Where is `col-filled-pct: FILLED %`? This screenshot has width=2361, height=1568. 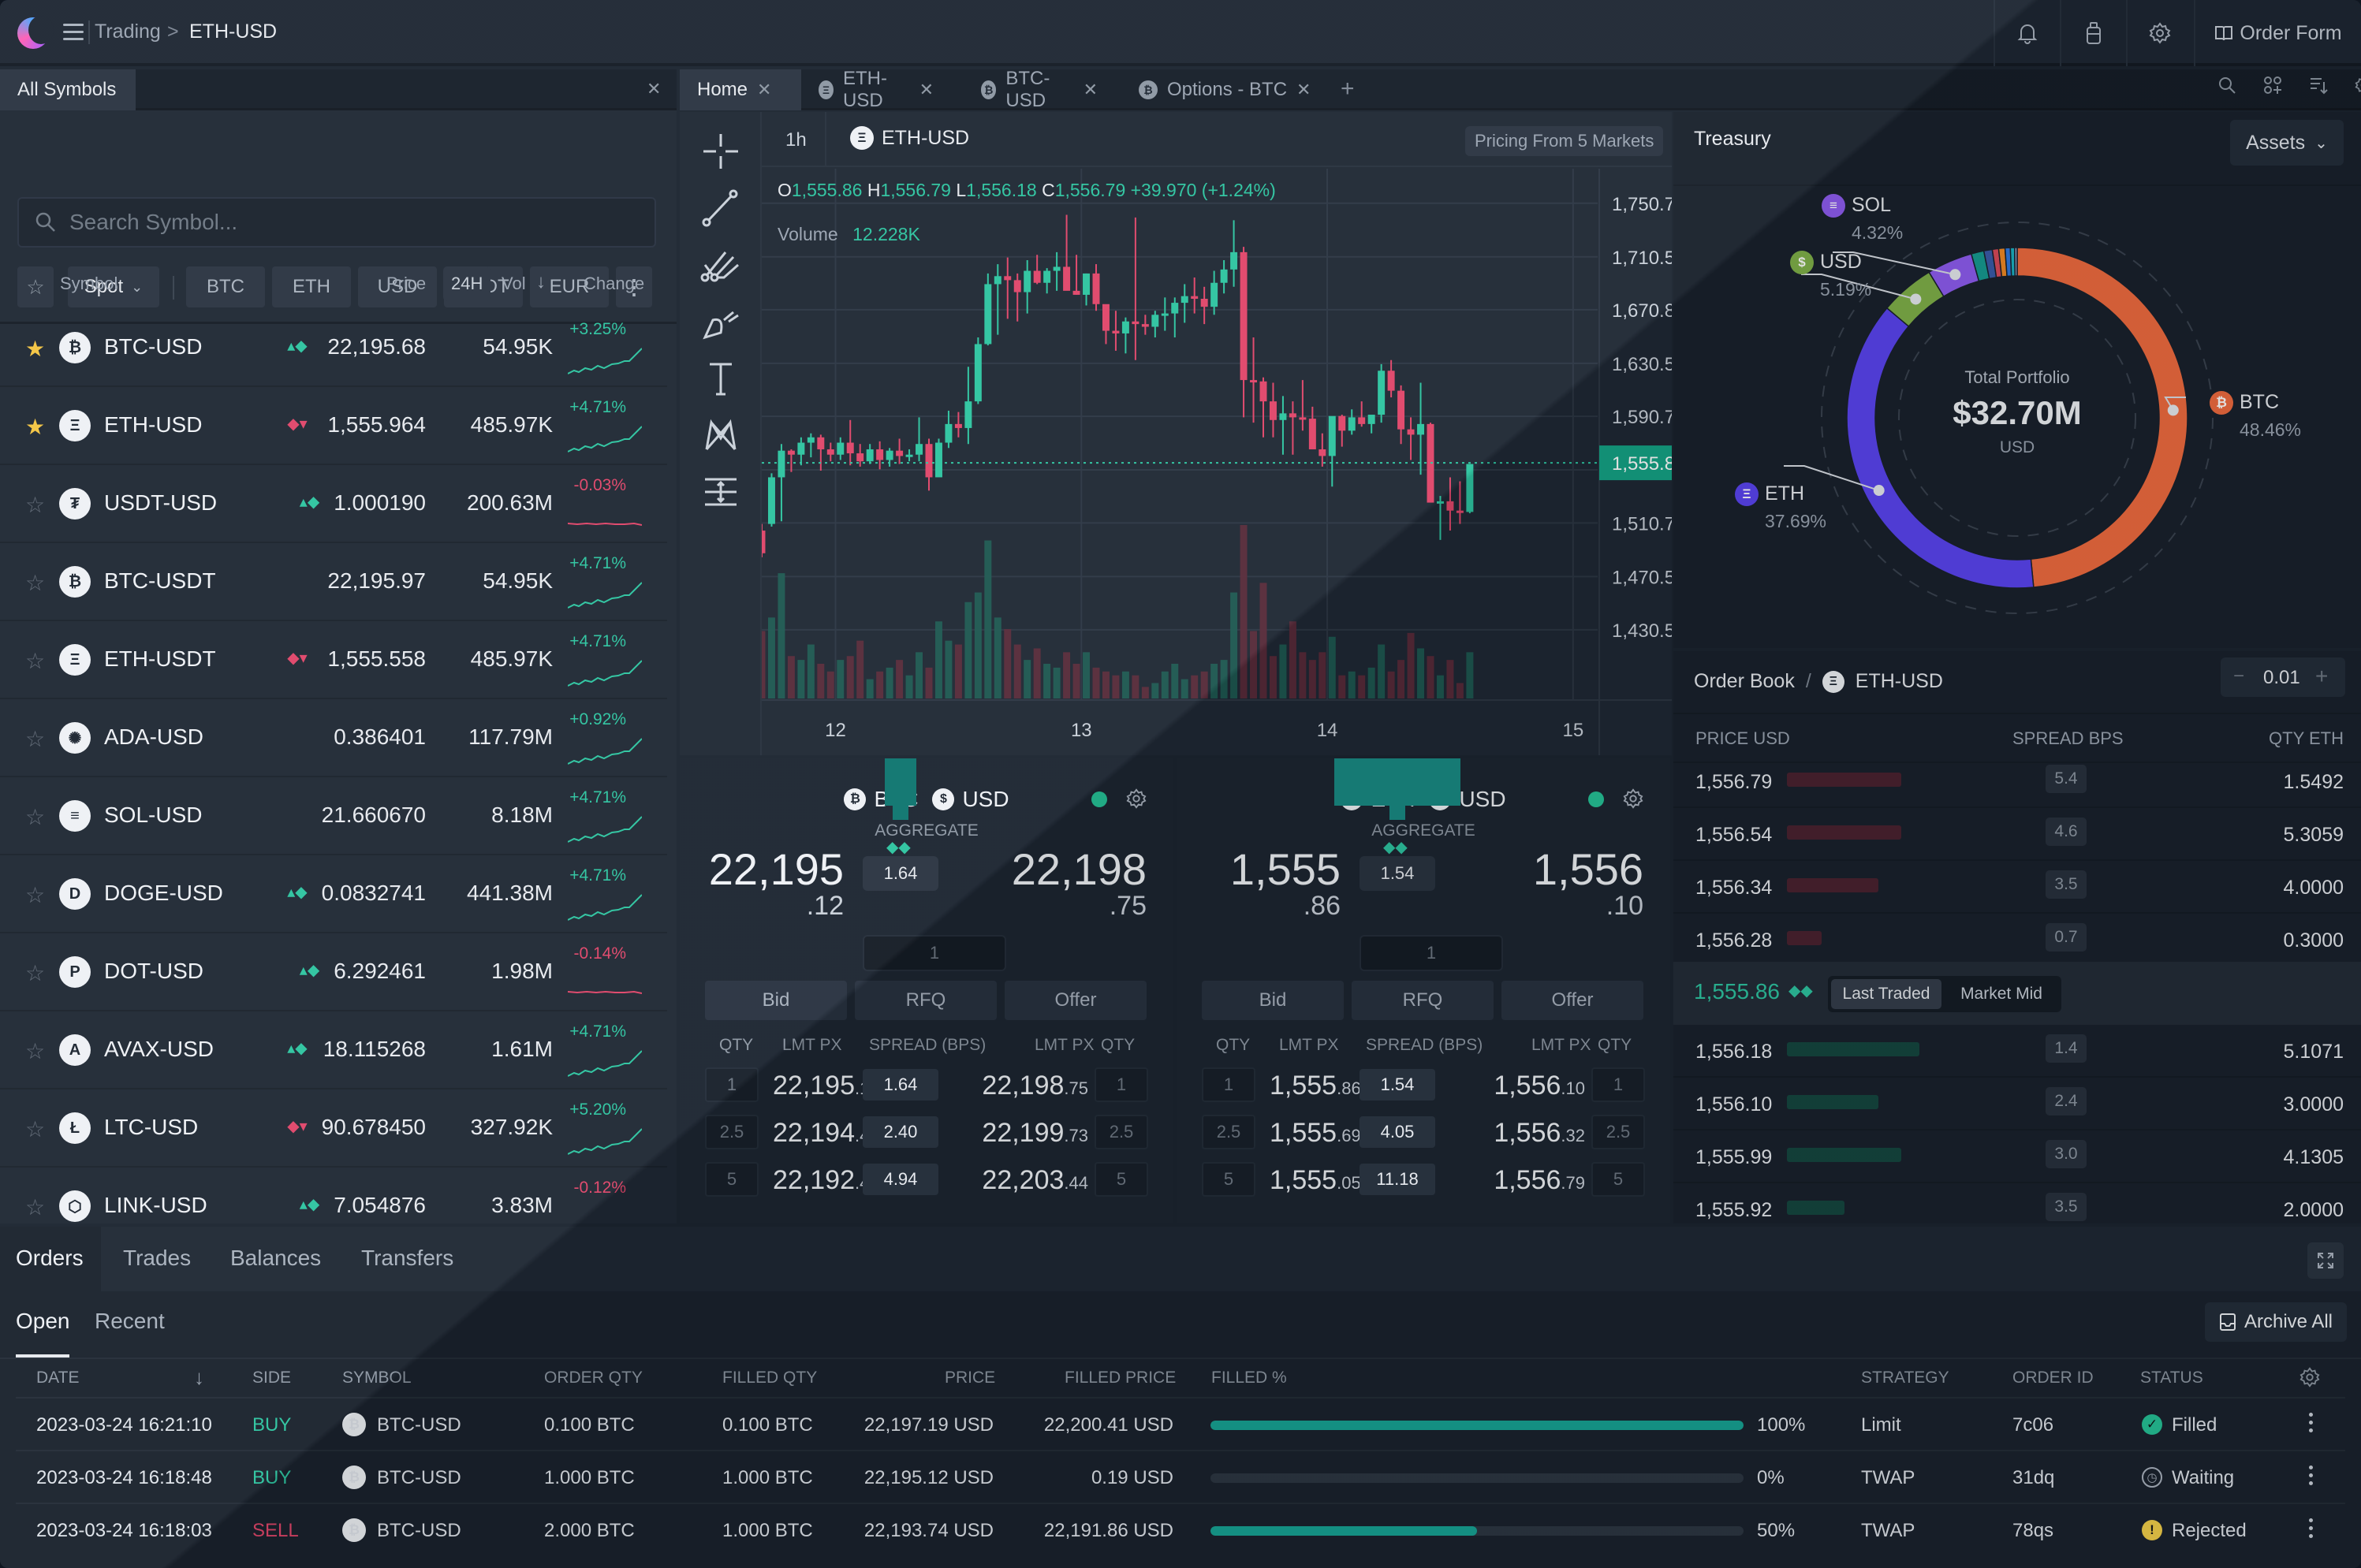
col-filled-pct: FILLED % is located at coordinates (1249, 1378).